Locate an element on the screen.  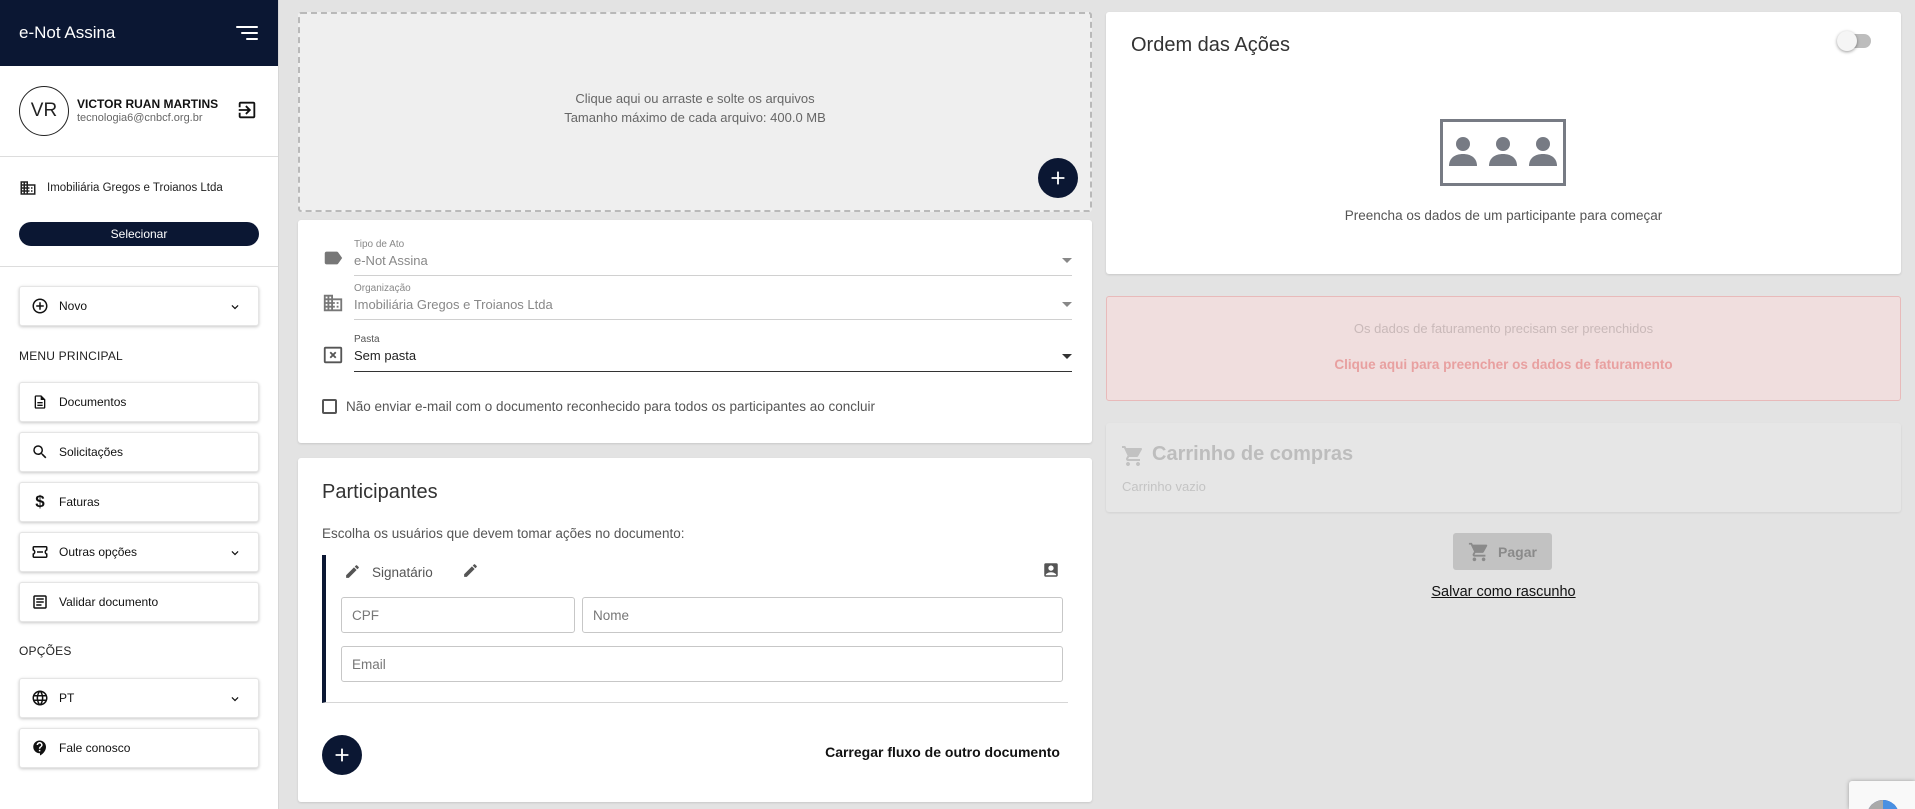
novo-label: Novo is located at coordinates (73, 306).